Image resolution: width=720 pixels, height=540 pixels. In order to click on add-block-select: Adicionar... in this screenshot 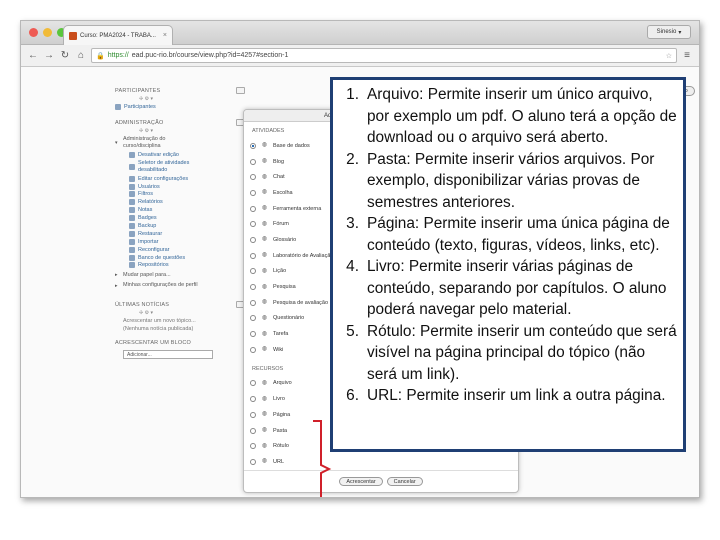, I will do `click(168, 355)`.